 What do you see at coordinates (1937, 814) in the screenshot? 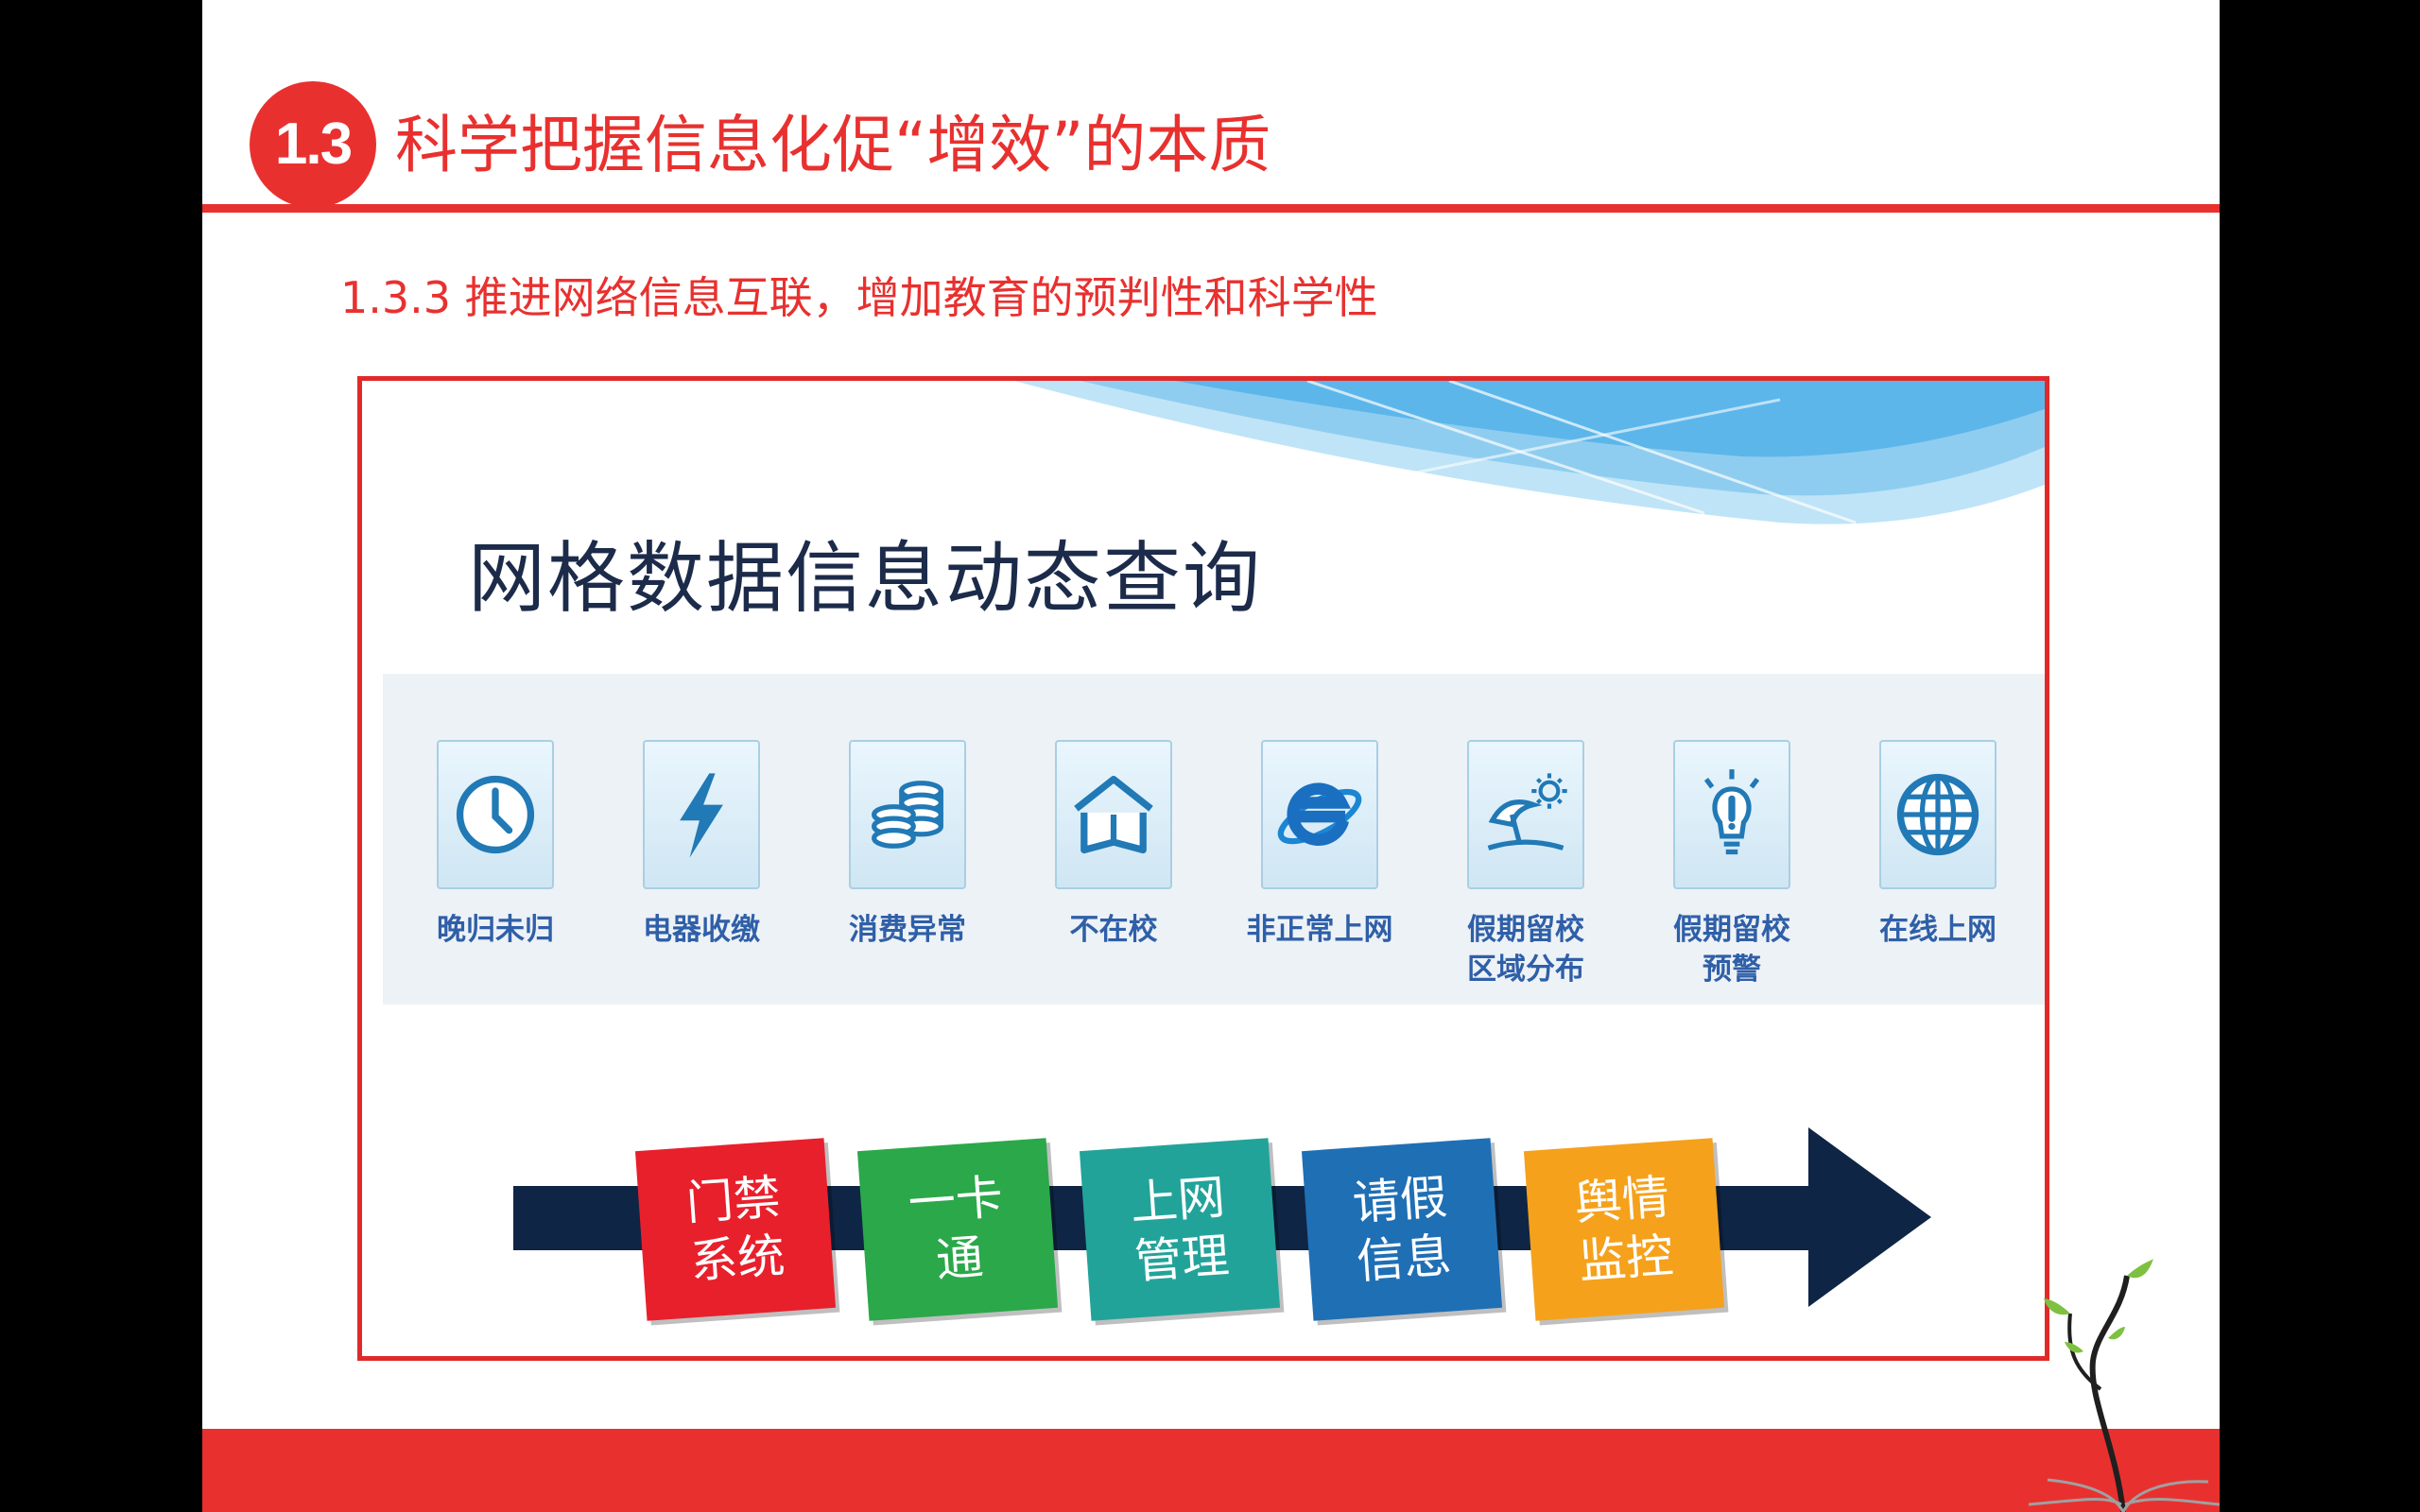
I see `globe-icon` at bounding box center [1937, 814].